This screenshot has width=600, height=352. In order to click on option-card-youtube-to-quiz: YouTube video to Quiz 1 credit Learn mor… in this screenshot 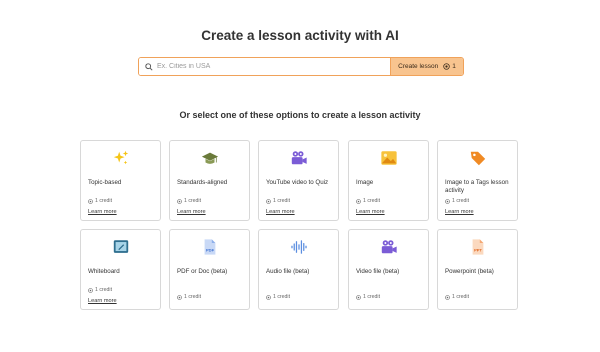, I will do `click(298, 180)`.